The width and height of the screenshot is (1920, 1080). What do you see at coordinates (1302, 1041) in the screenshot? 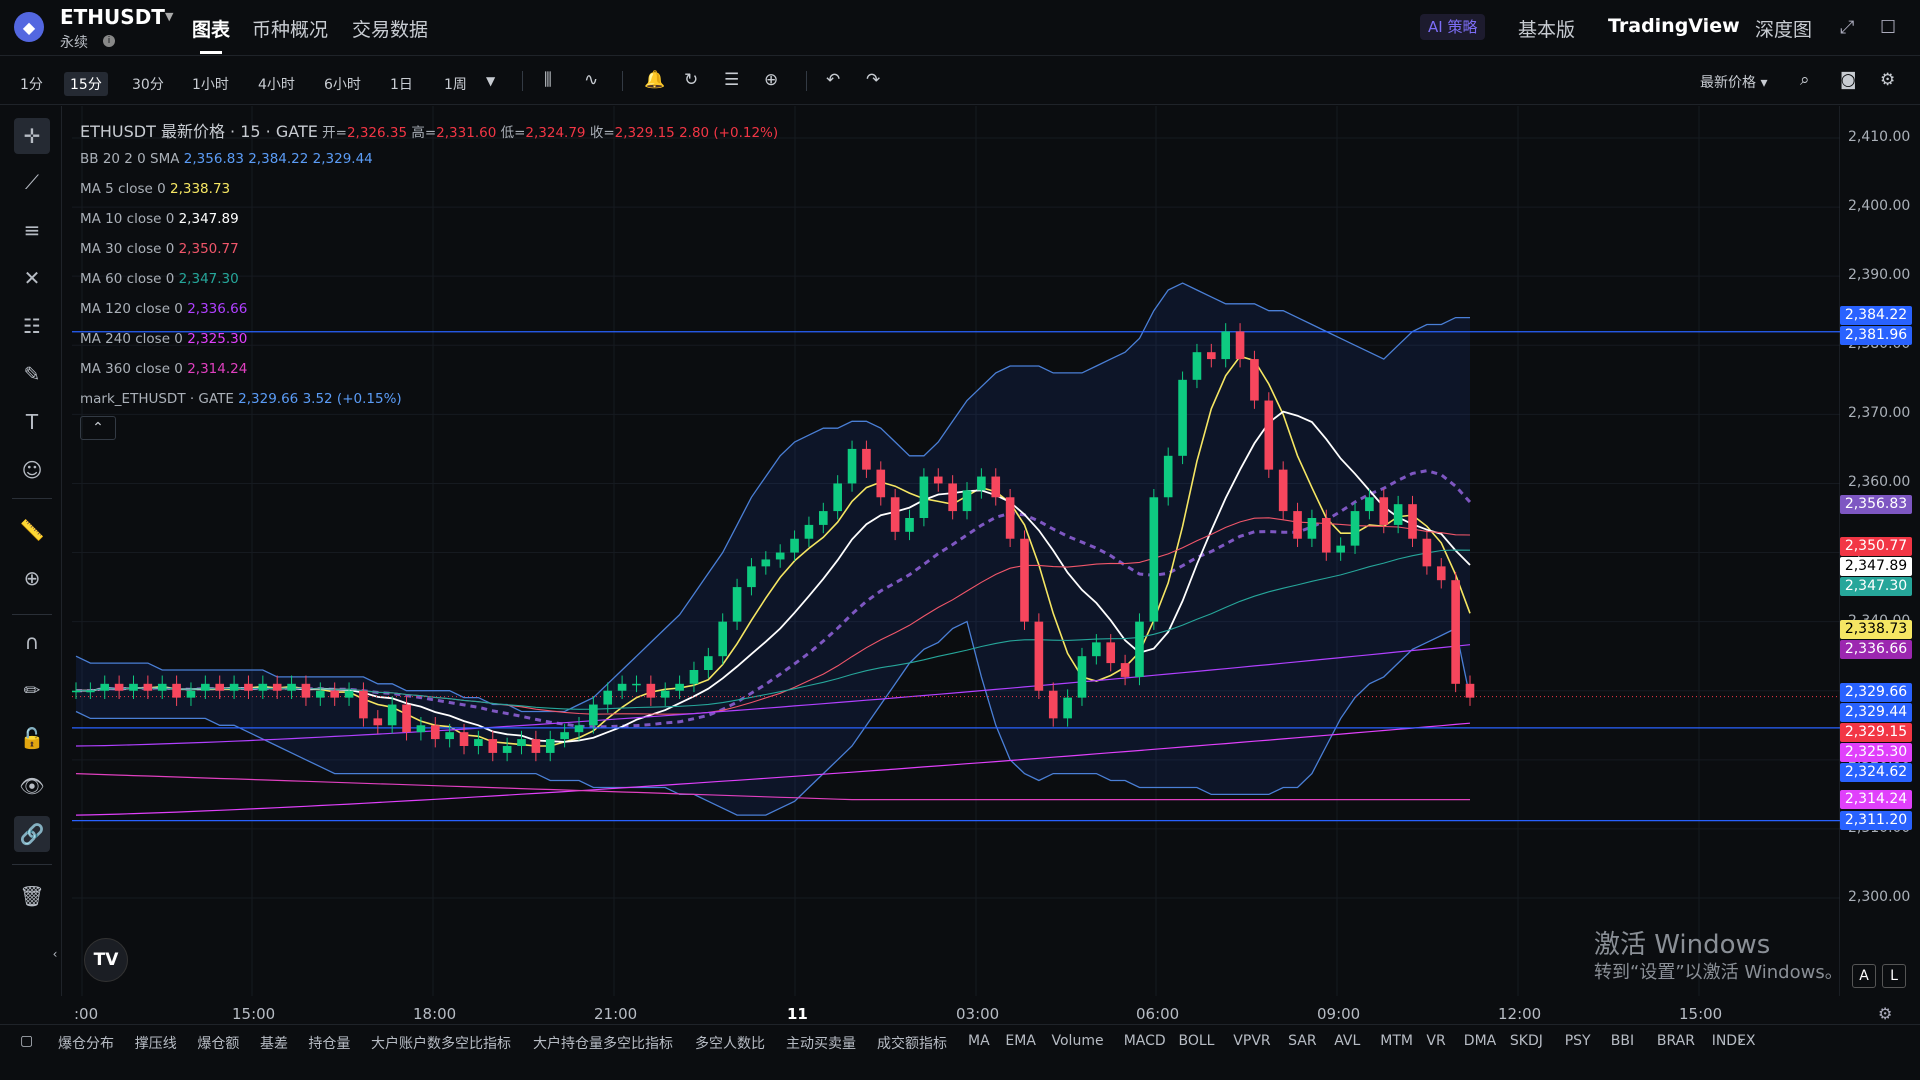
I see `indicator-item: SAR` at bounding box center [1302, 1041].